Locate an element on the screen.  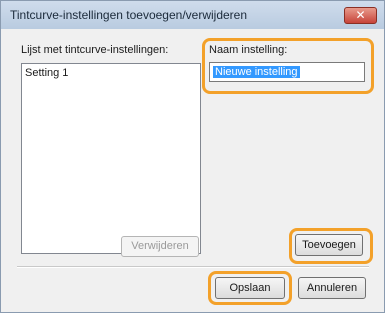
cancel-button: Annuleren is located at coordinates (332, 288).